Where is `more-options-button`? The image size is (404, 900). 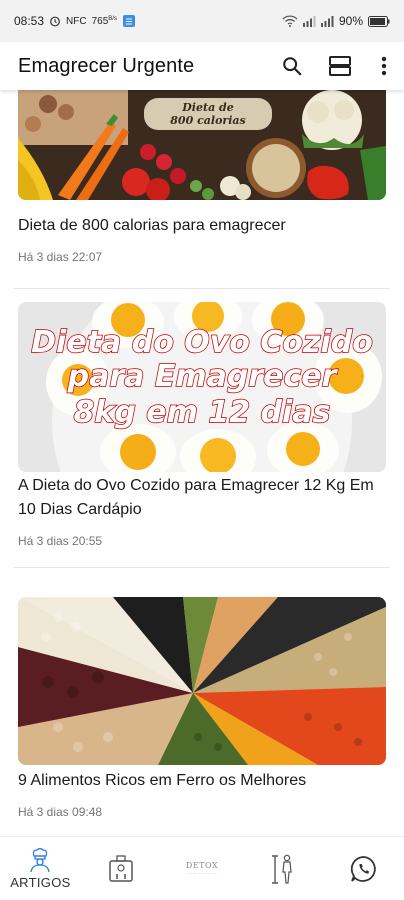
more-options-button is located at coordinates (384, 66).